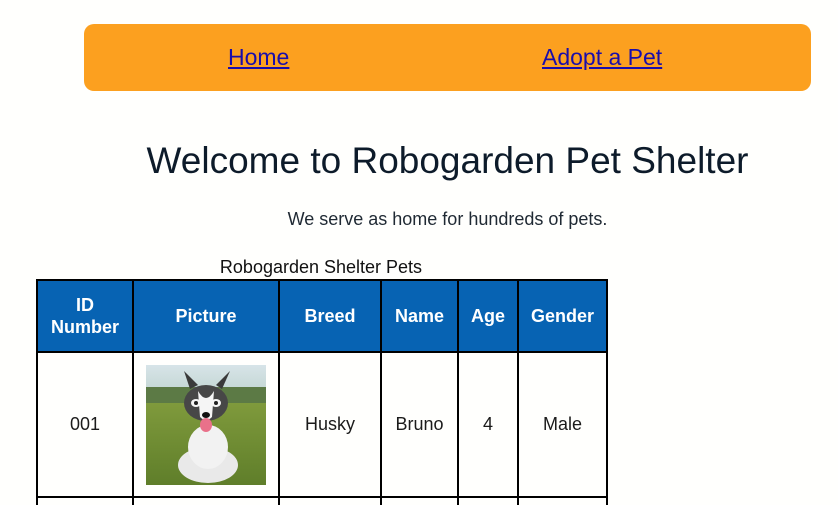 This screenshot has width=838, height=505. Describe the element at coordinates (330, 316) in the screenshot. I see `header-breed: Breed` at that location.